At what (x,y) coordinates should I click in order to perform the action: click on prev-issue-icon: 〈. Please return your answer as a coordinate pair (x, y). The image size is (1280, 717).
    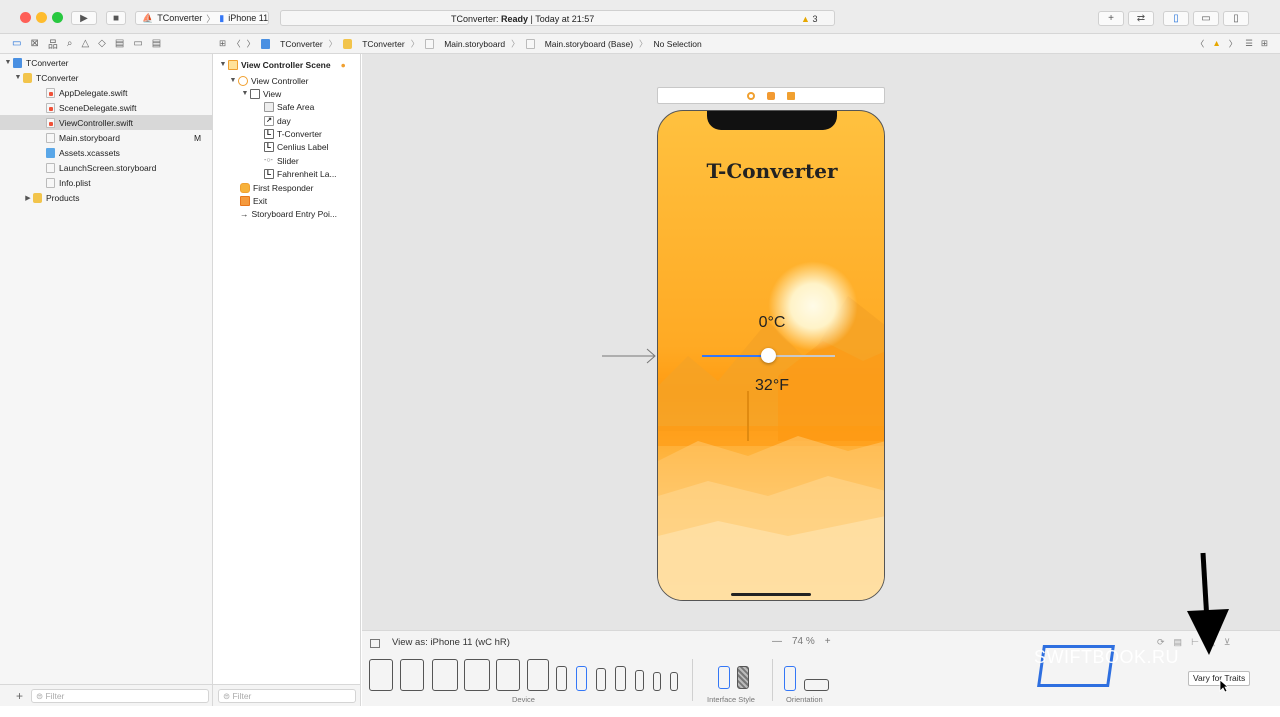
    Looking at the image, I should click on (1200, 44).